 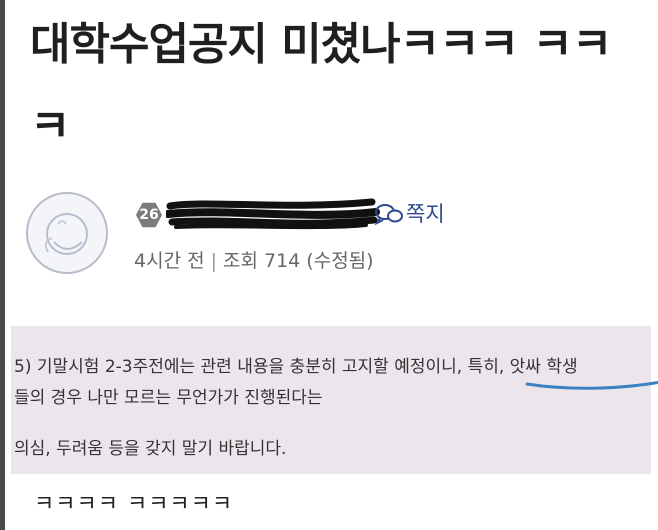 I want to click on message-icon, so click(x=389, y=214).